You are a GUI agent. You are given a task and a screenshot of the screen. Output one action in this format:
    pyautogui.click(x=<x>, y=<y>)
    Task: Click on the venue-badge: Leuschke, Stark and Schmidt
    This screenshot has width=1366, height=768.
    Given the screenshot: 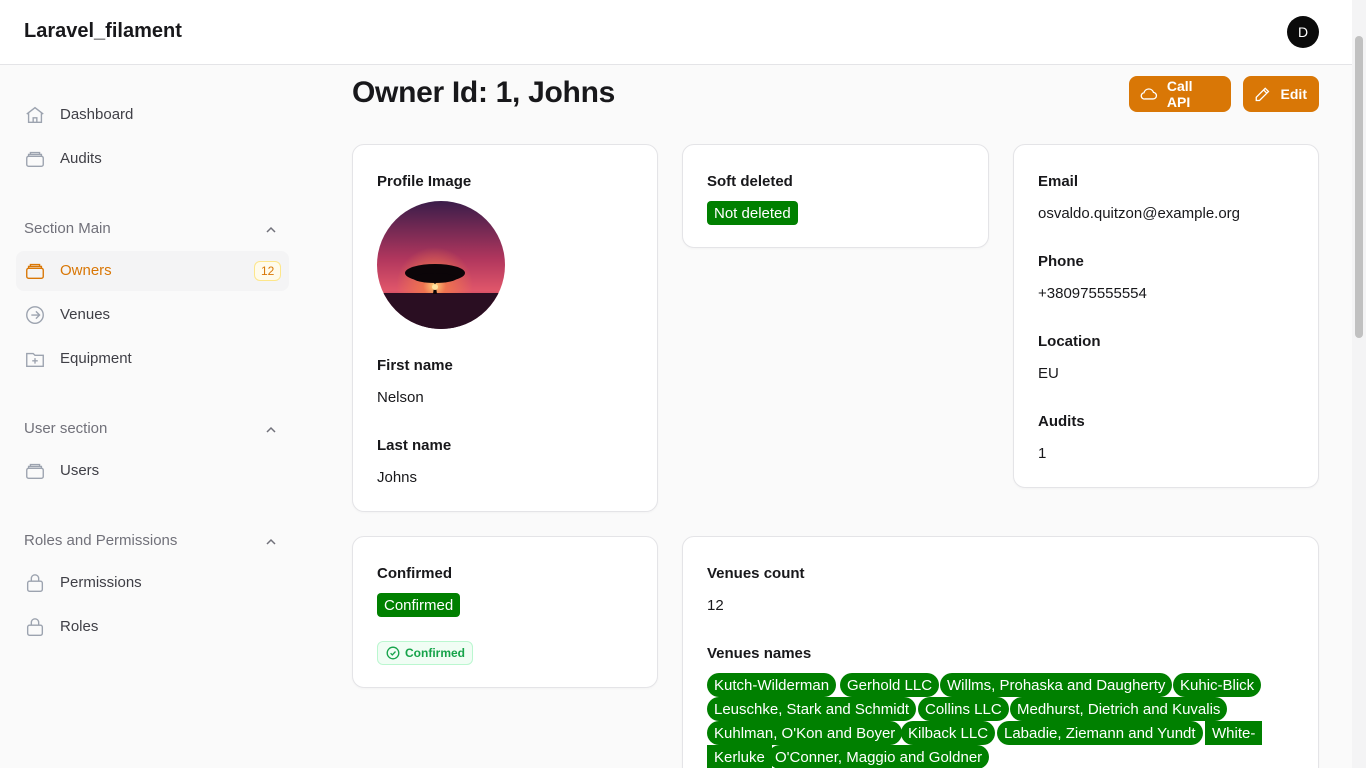 What is the action you would take?
    pyautogui.click(x=812, y=709)
    